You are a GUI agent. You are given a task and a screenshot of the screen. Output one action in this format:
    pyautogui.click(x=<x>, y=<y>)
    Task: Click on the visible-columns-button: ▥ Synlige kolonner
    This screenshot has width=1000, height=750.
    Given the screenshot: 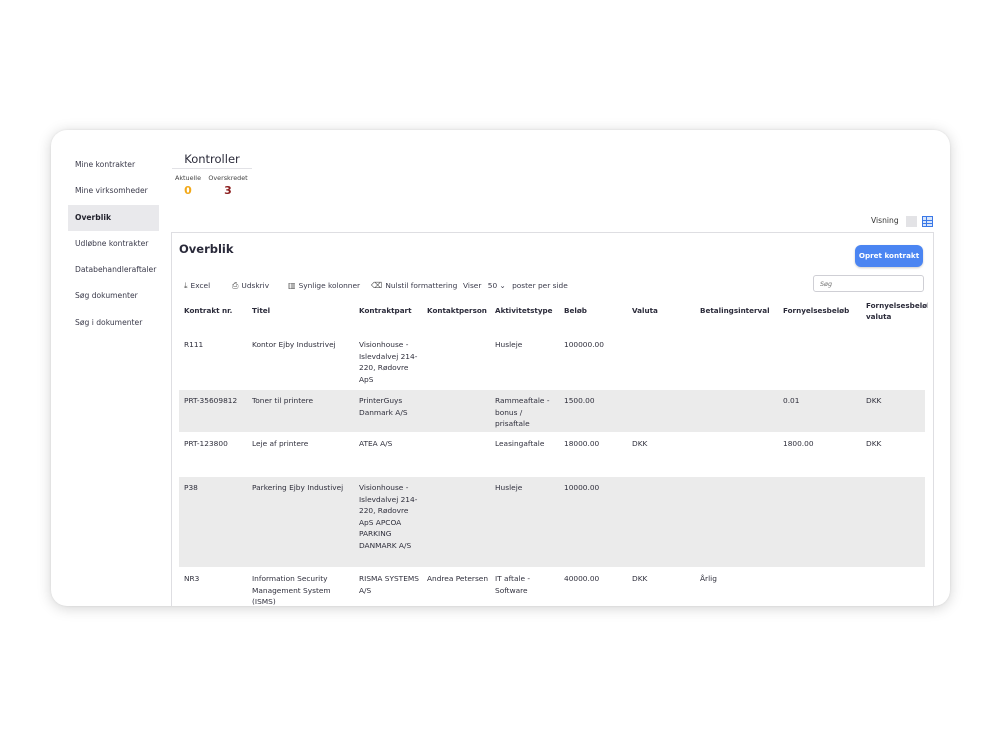 What is the action you would take?
    pyautogui.click(x=324, y=286)
    